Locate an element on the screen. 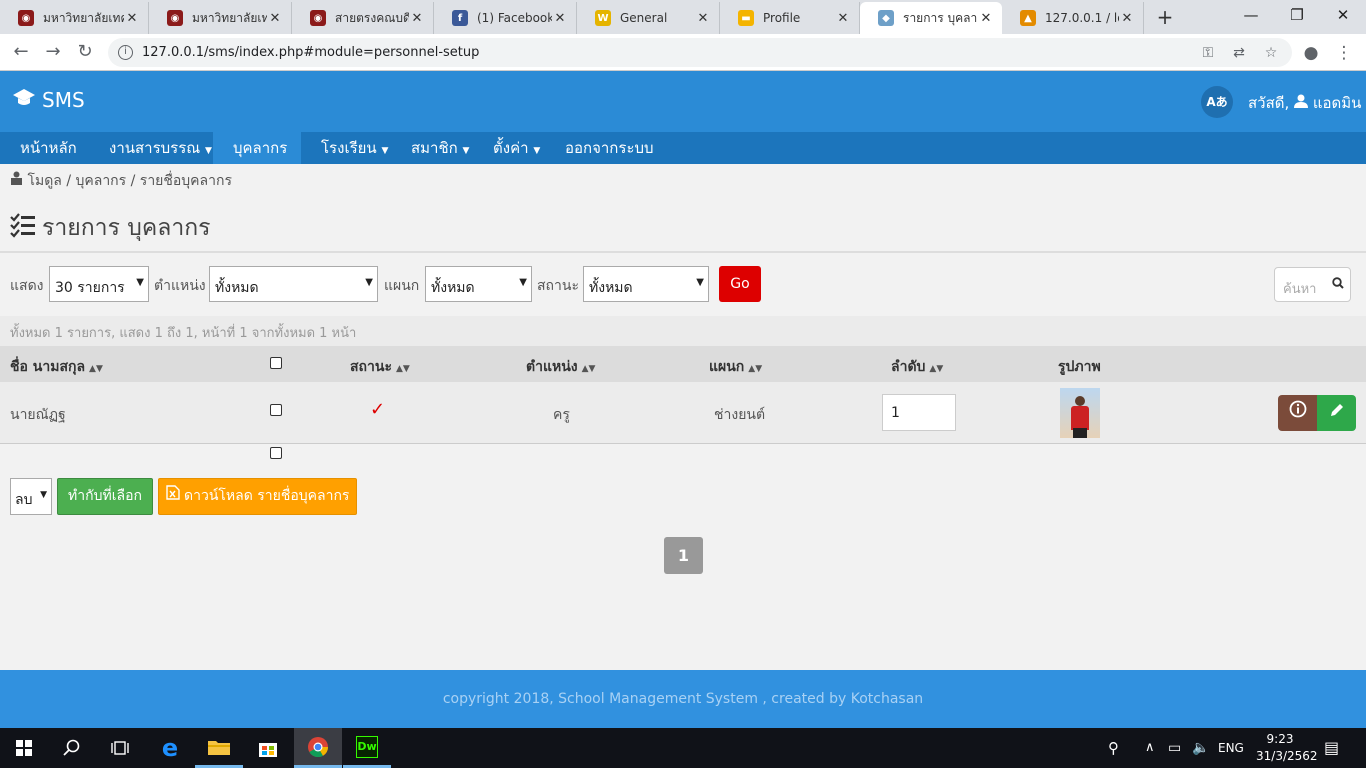 The width and height of the screenshot is (1366, 768). task-view-icon is located at coordinates (120, 748).